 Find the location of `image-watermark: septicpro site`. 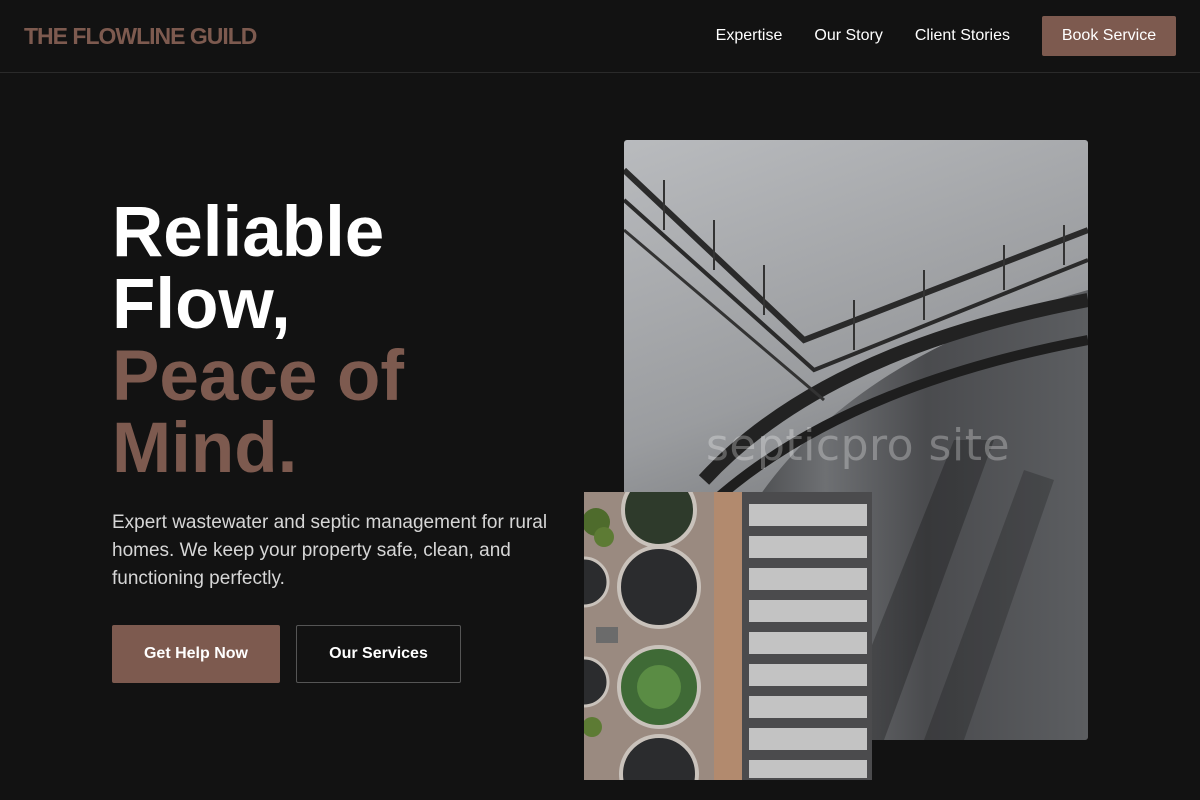

image-watermark: septicpro site is located at coordinates (858, 445).